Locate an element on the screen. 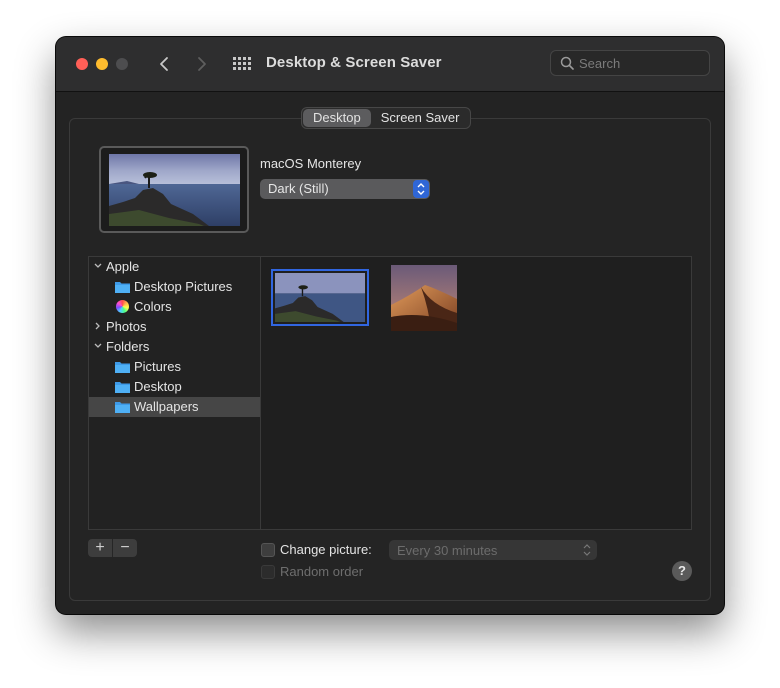 The height and width of the screenshot is (688, 780). wallpaper-preview is located at coordinates (174, 189).